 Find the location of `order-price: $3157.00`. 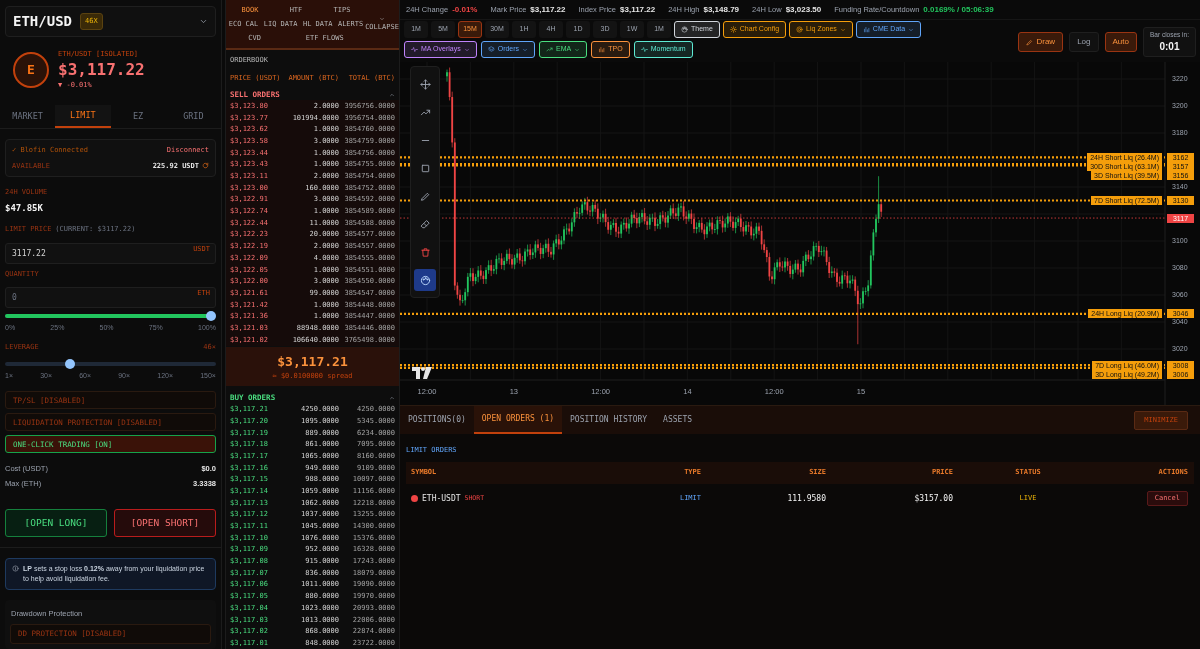

order-price: $3157.00 is located at coordinates (933, 498).